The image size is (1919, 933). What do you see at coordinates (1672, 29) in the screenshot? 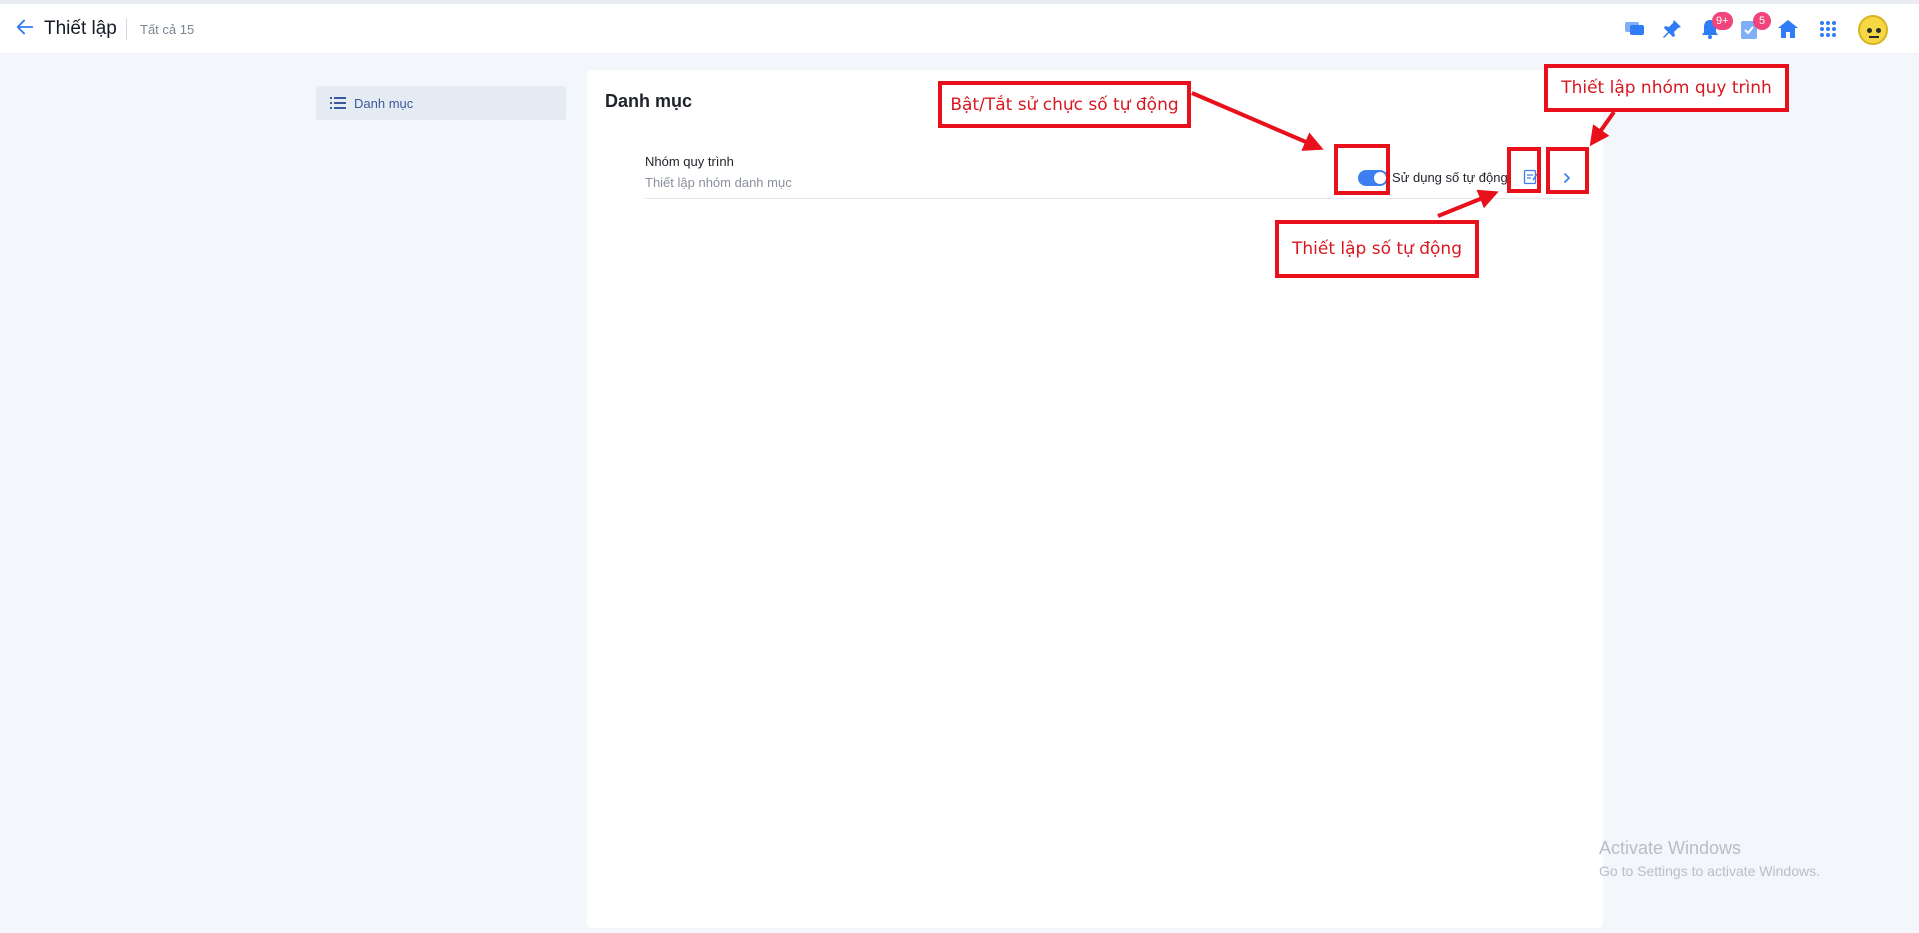
I see `pin-icon` at bounding box center [1672, 29].